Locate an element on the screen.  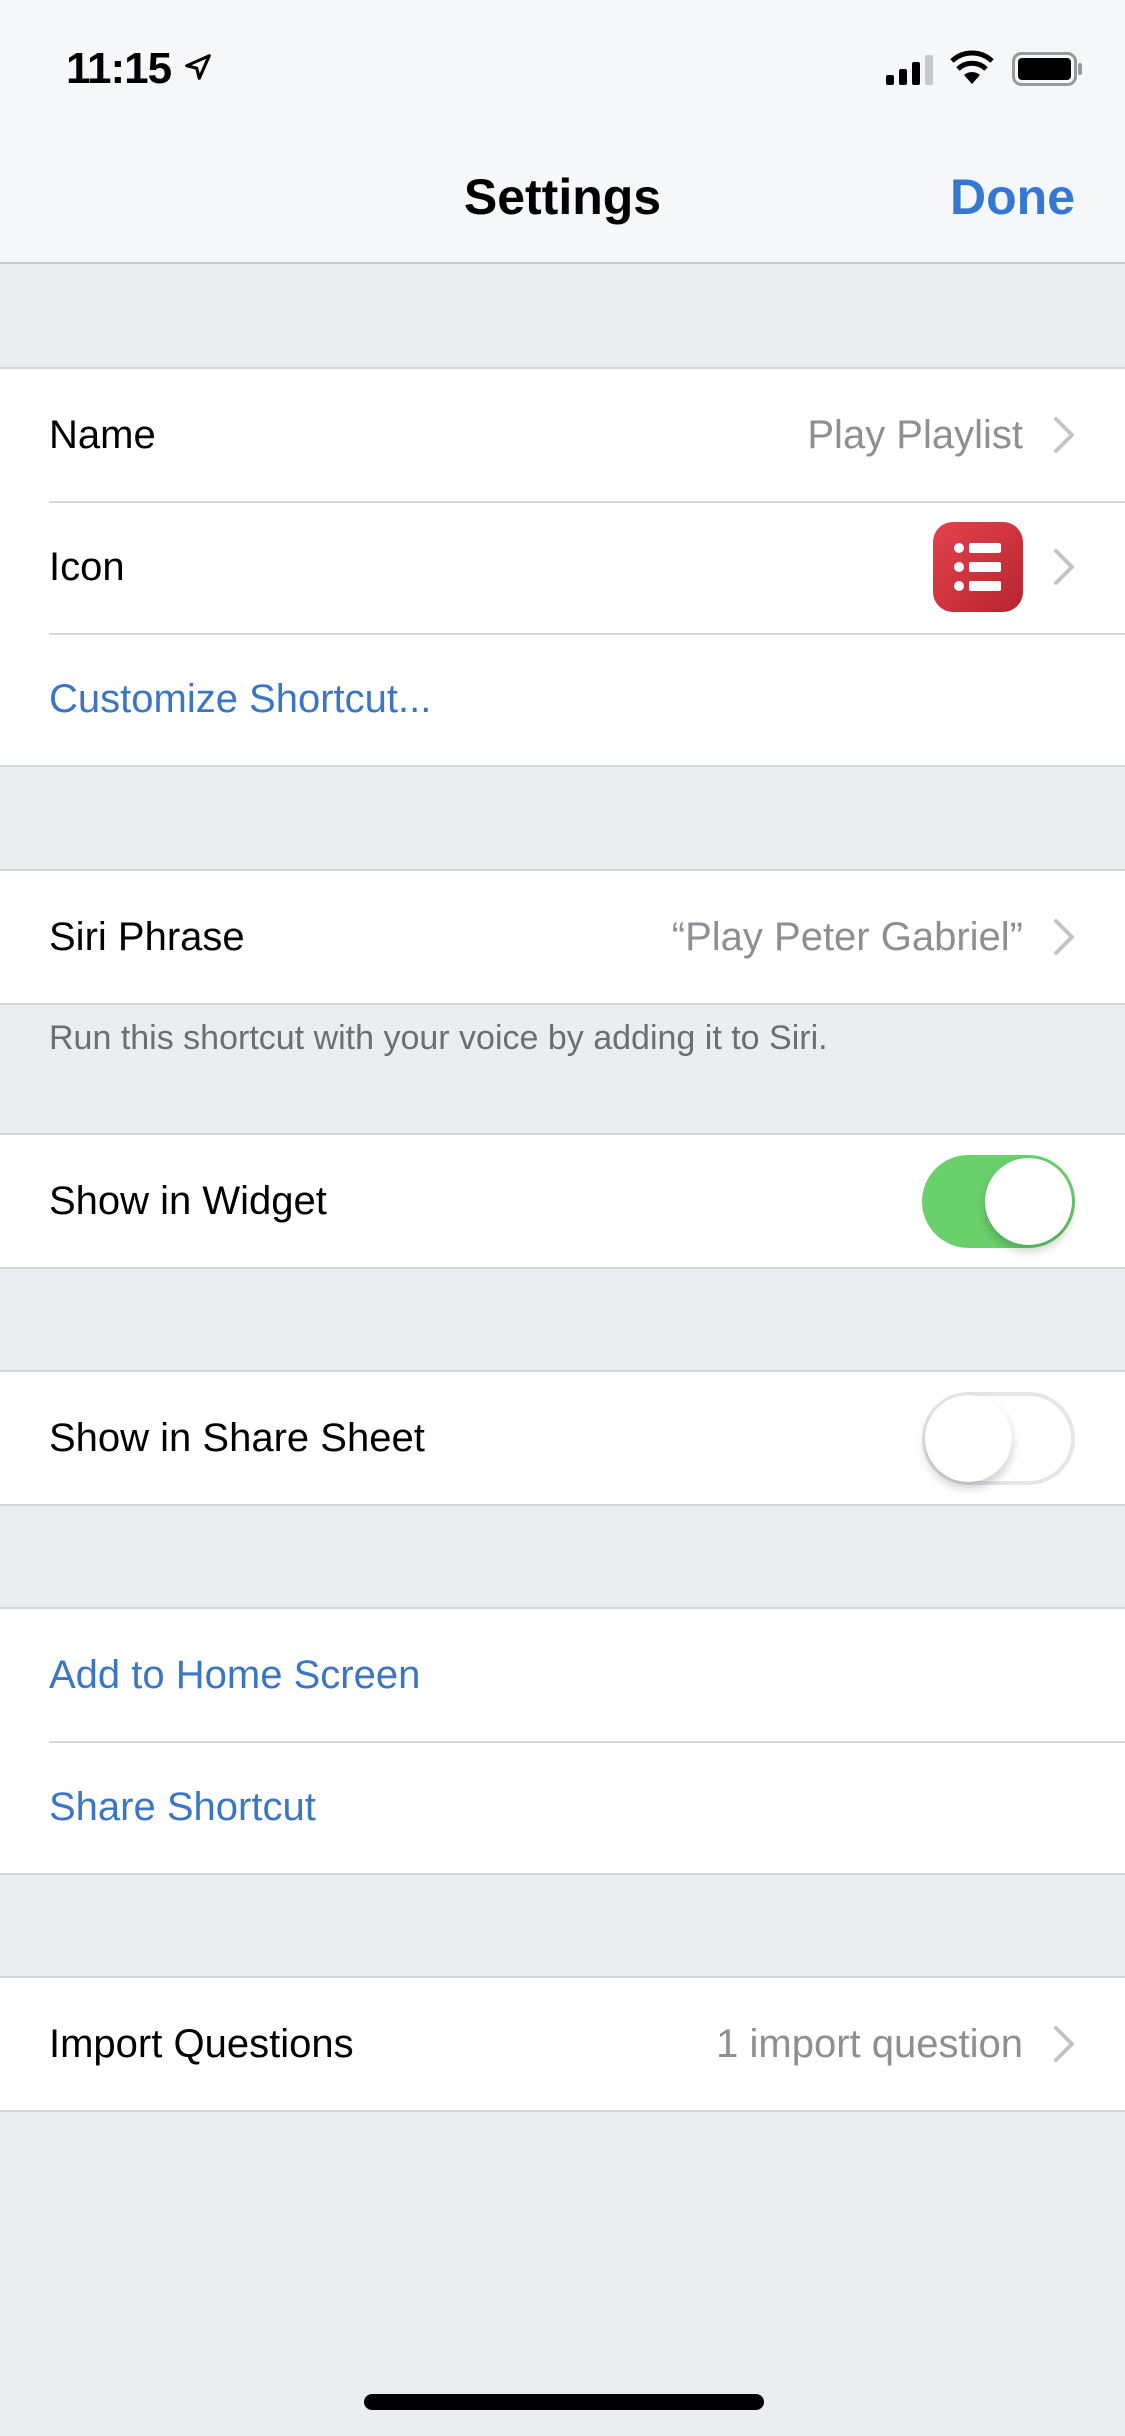
icon-row: Icon is located at coordinates (562, 567).